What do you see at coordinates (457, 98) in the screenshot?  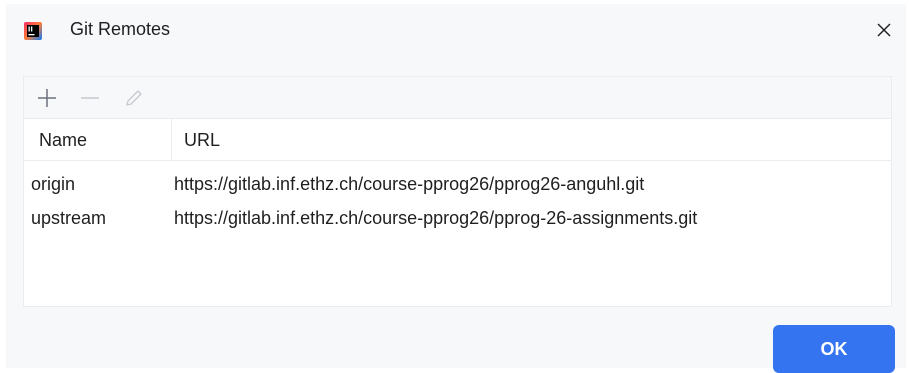 I see `remotes-toolbar` at bounding box center [457, 98].